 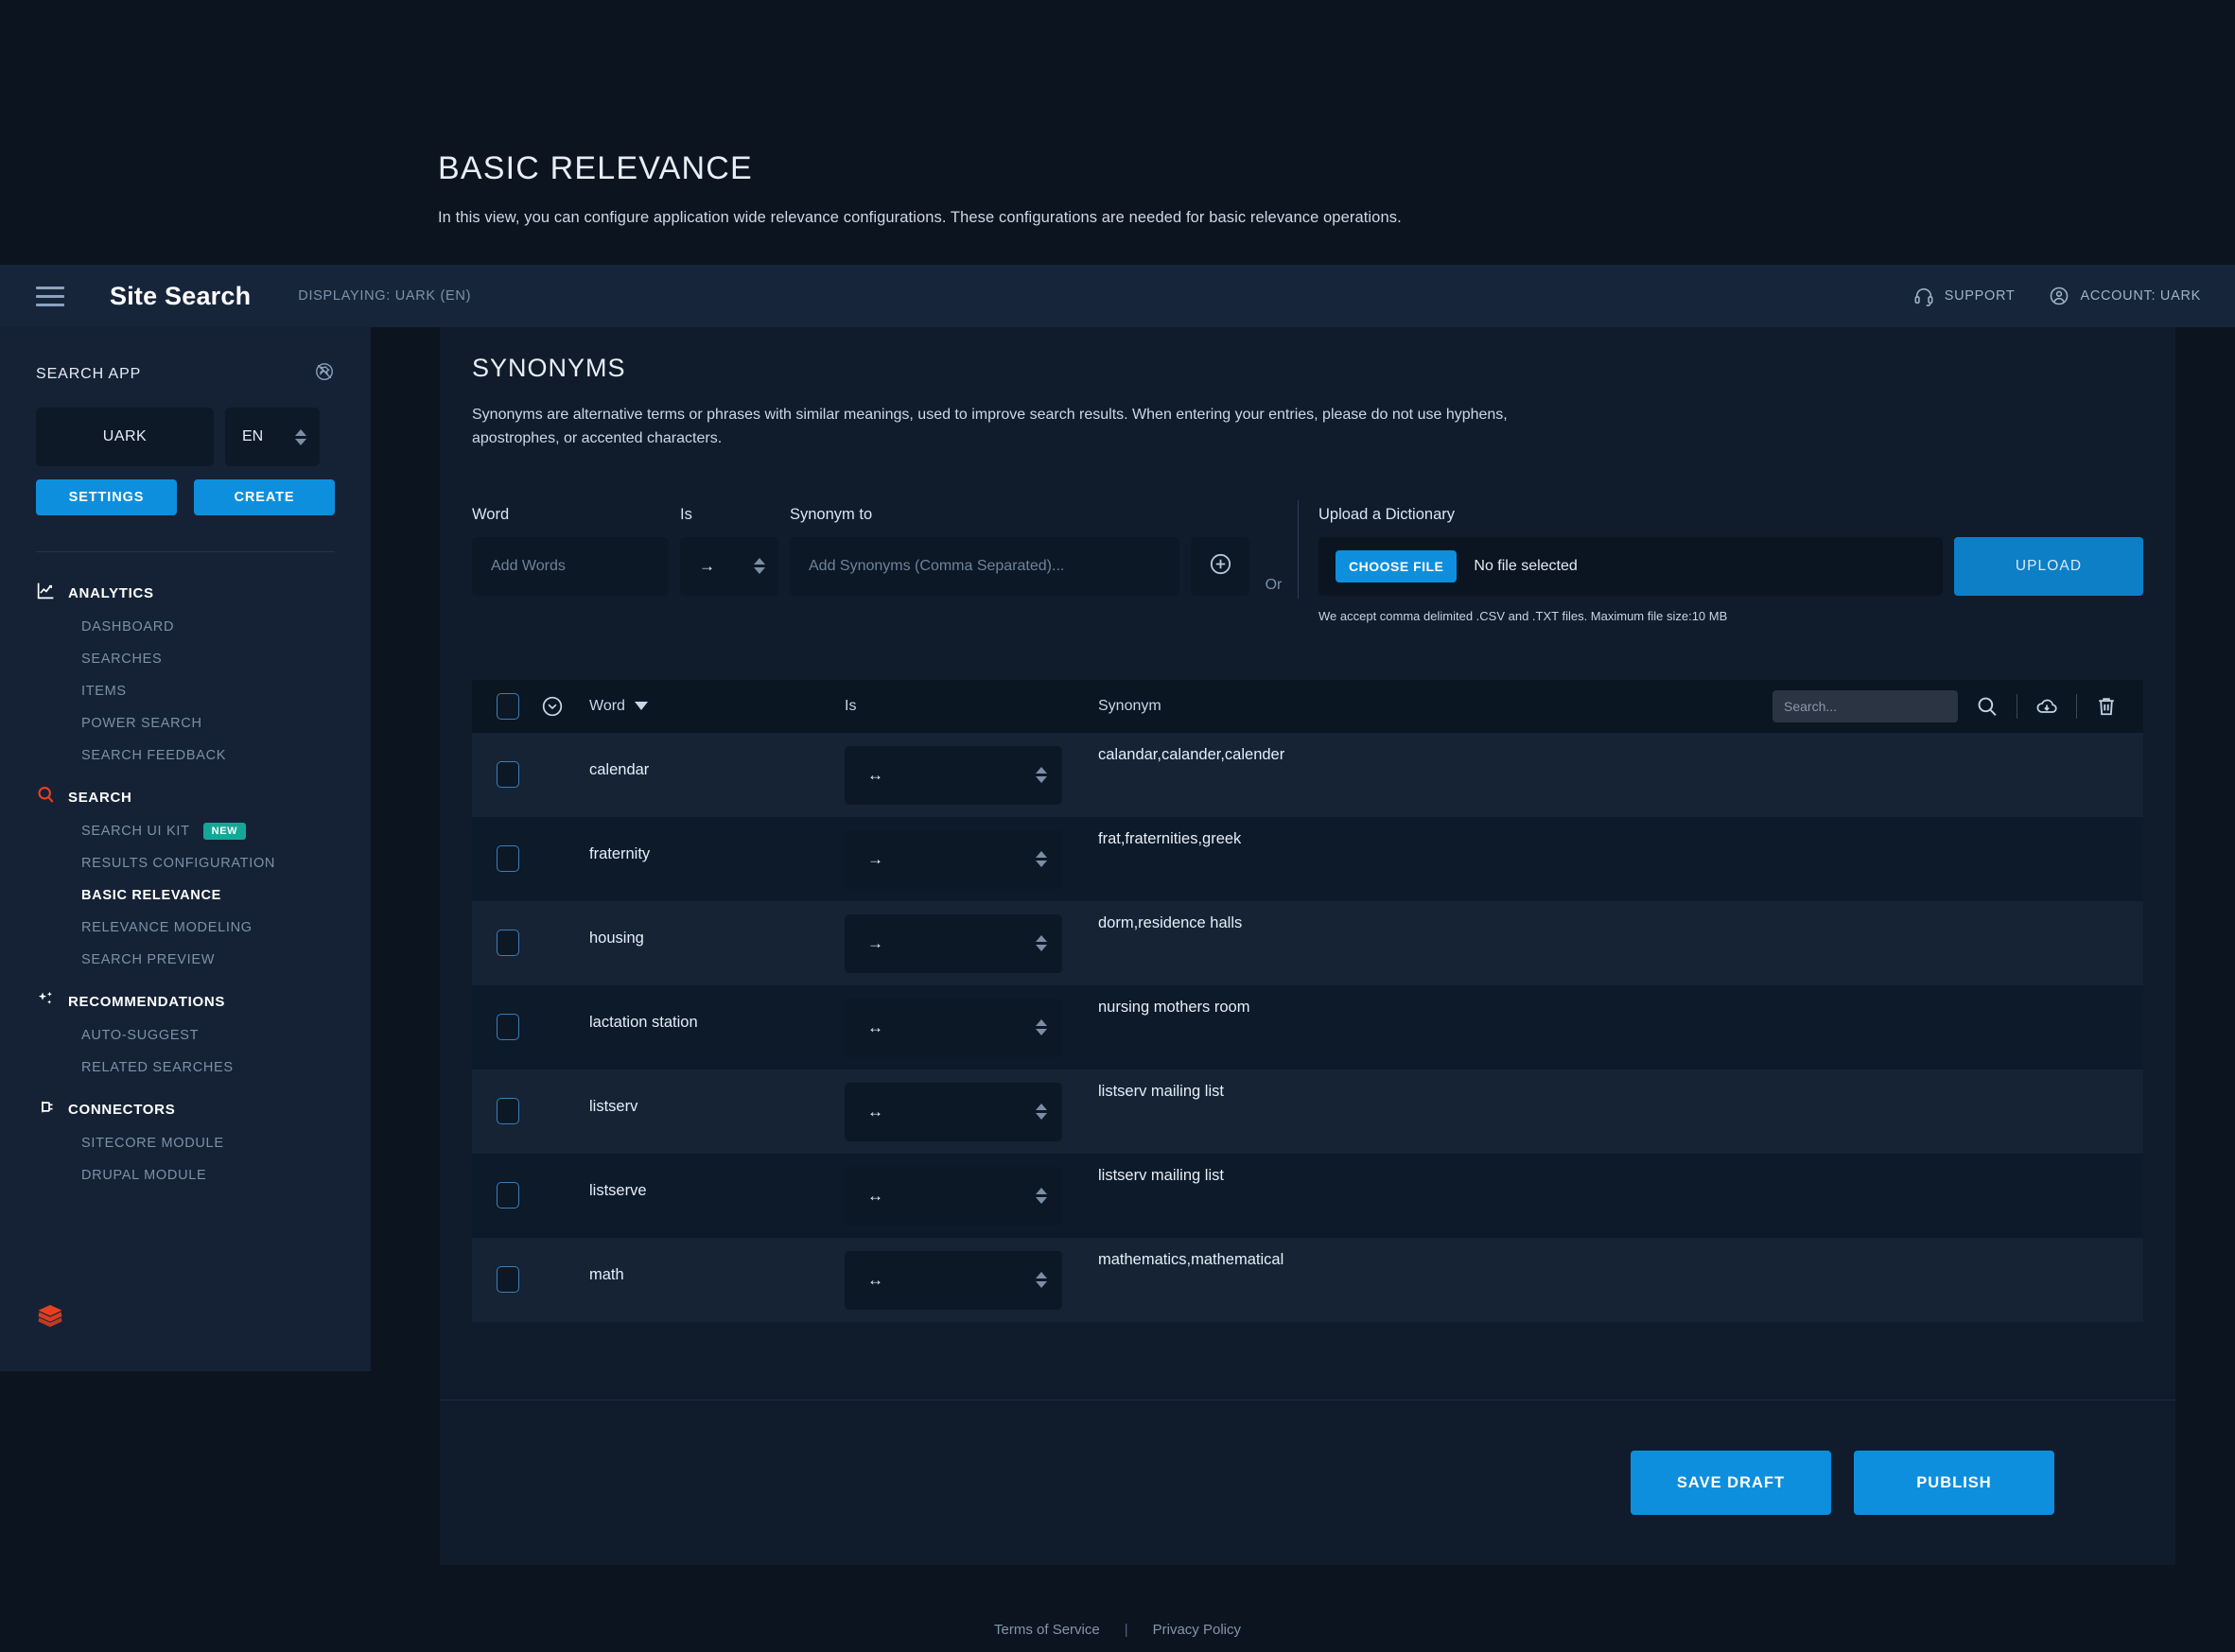 What do you see at coordinates (508, 706) in the screenshot?
I see `select-all-checkbox` at bounding box center [508, 706].